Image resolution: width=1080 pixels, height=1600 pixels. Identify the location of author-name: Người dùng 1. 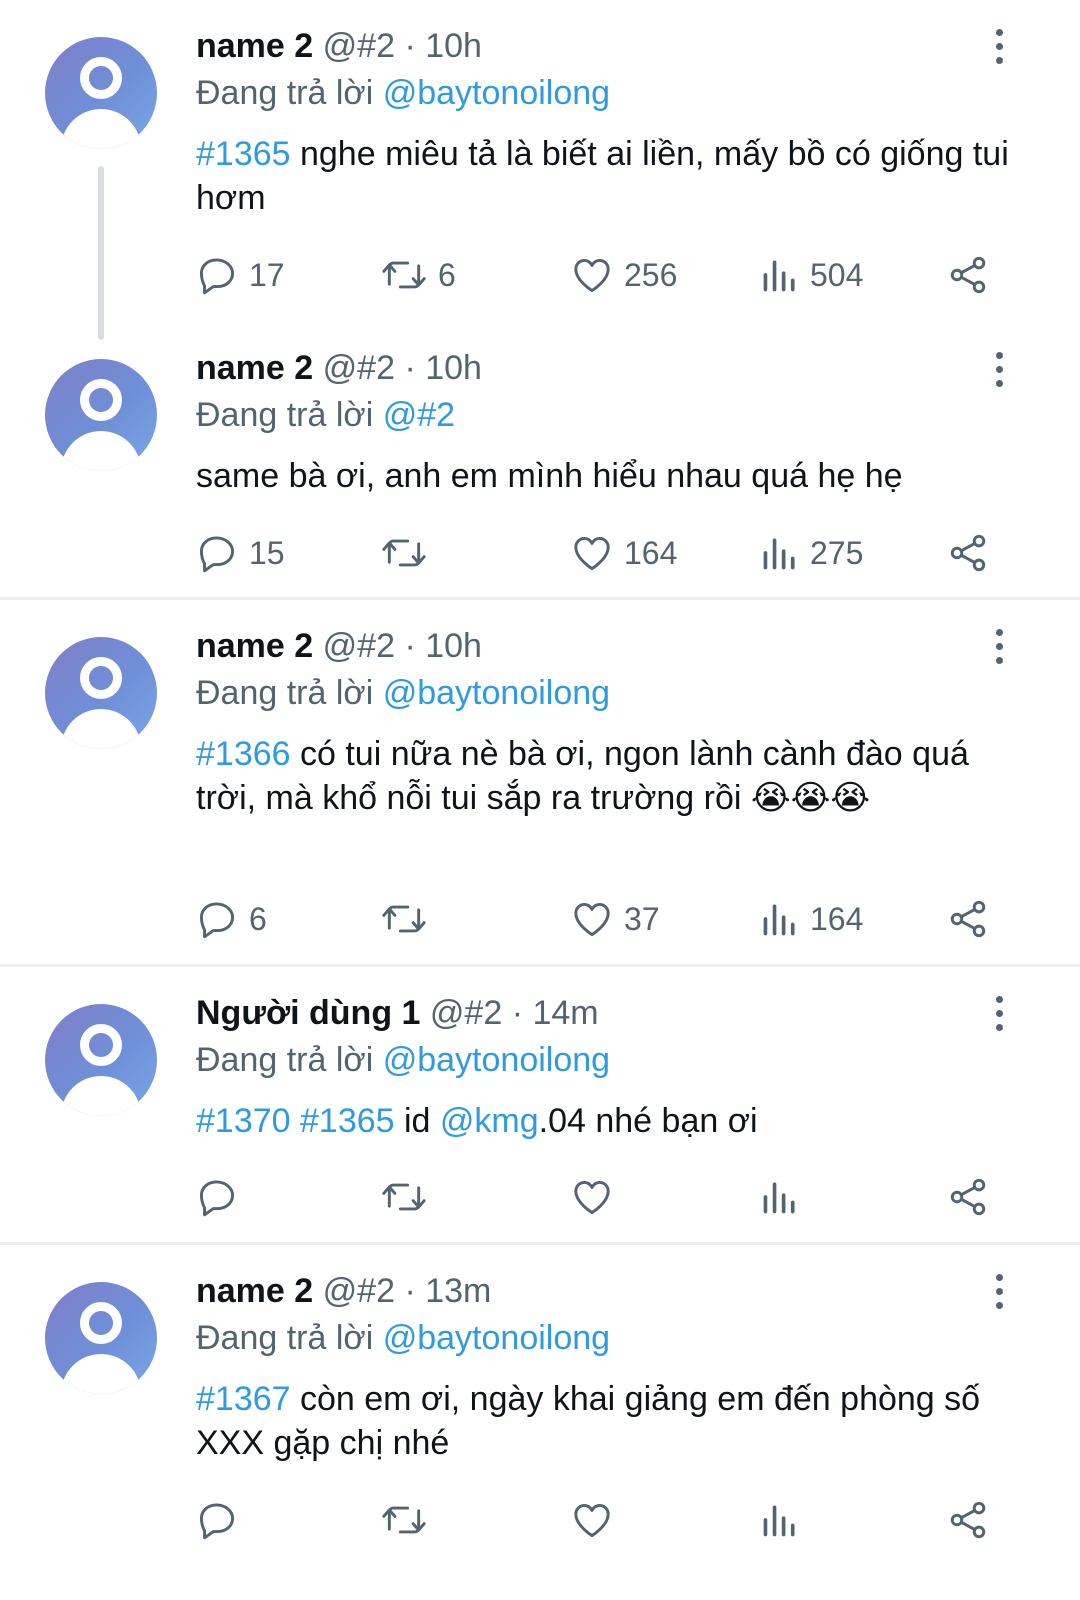
(308, 1013).